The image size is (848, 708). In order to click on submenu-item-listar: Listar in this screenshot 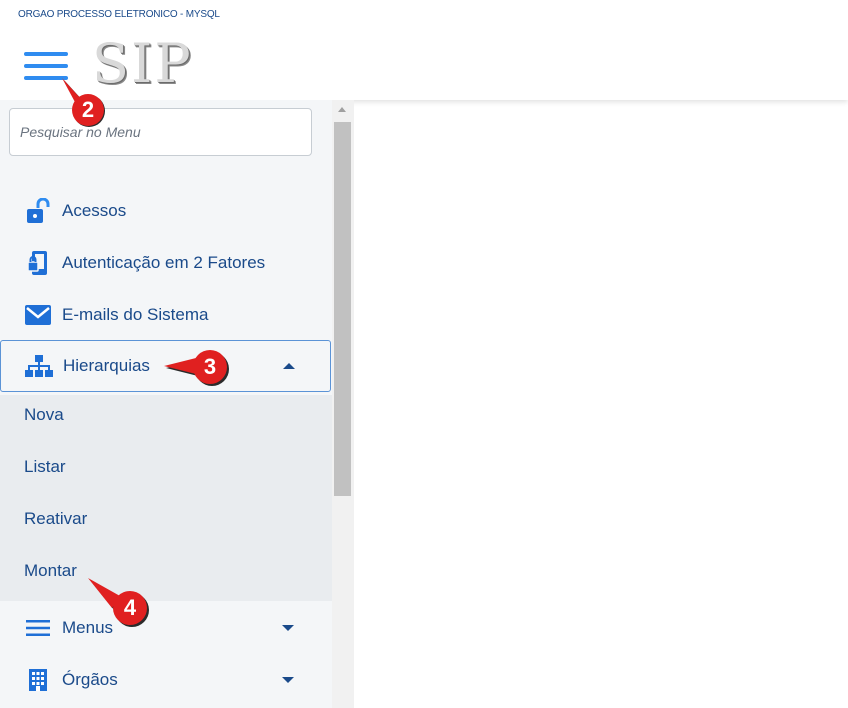, I will do `click(45, 467)`.